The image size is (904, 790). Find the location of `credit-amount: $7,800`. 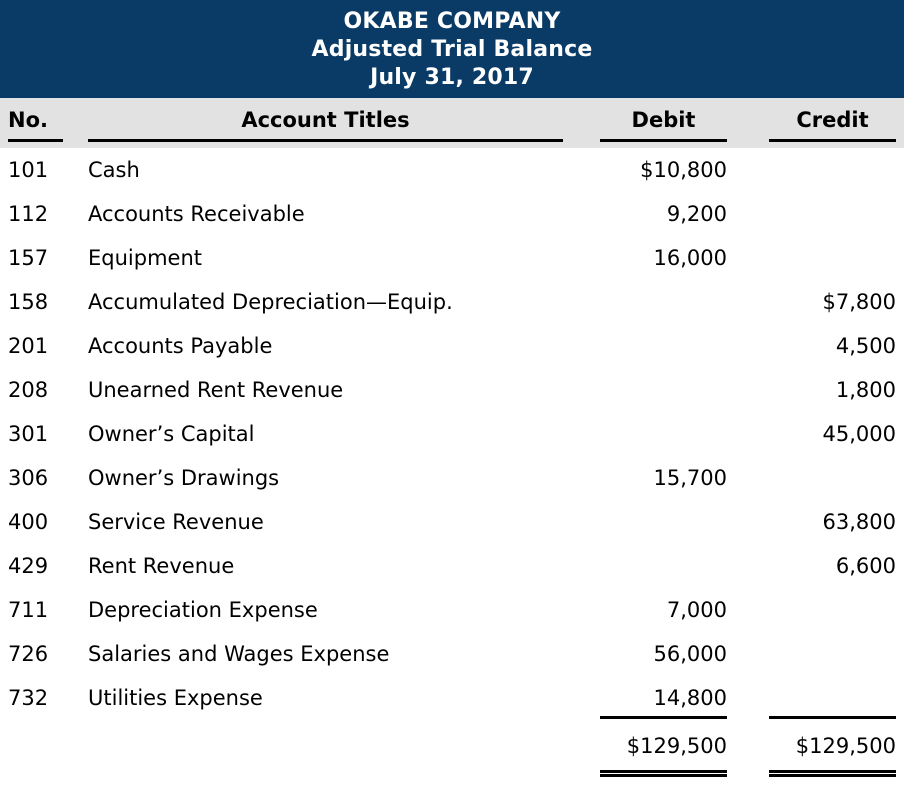

credit-amount: $7,800 is located at coordinates (859, 302).